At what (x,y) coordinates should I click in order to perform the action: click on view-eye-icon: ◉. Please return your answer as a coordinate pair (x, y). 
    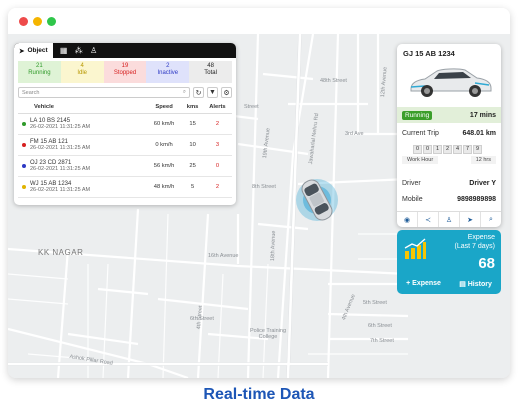
    Looking at the image, I should click on (407, 219).